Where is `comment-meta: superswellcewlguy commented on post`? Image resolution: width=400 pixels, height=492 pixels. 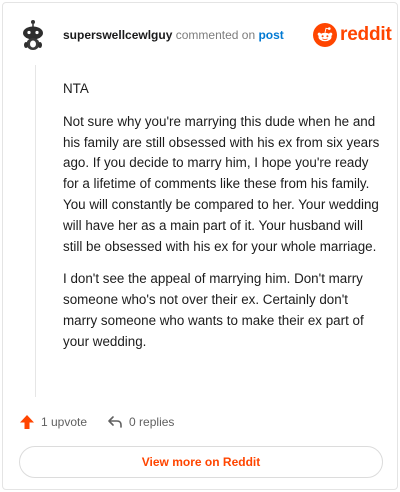
comment-meta: superswellcewlguy commented on post is located at coordinates (173, 35).